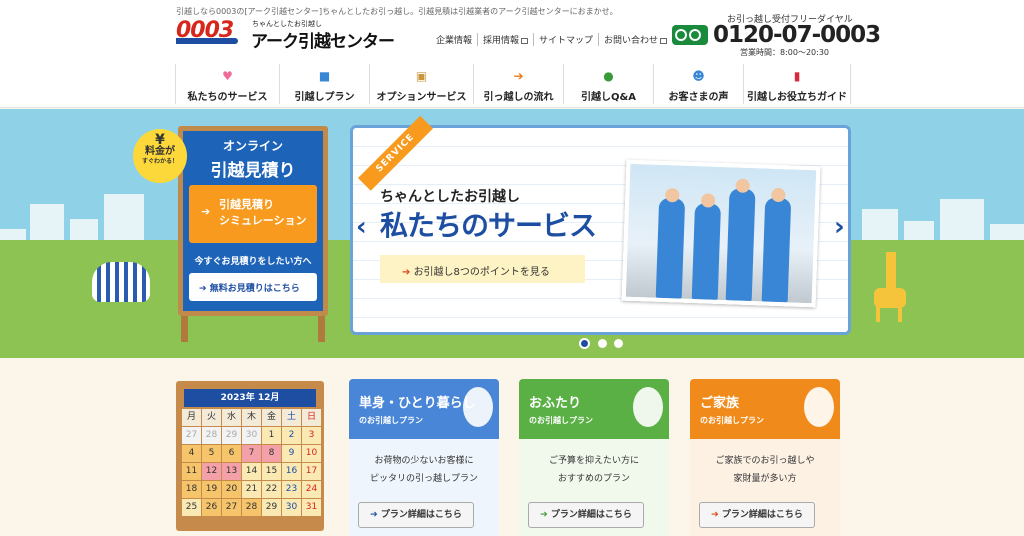  Describe the element at coordinates (121, 282) in the screenshot. I see `zebra-illustration` at that location.